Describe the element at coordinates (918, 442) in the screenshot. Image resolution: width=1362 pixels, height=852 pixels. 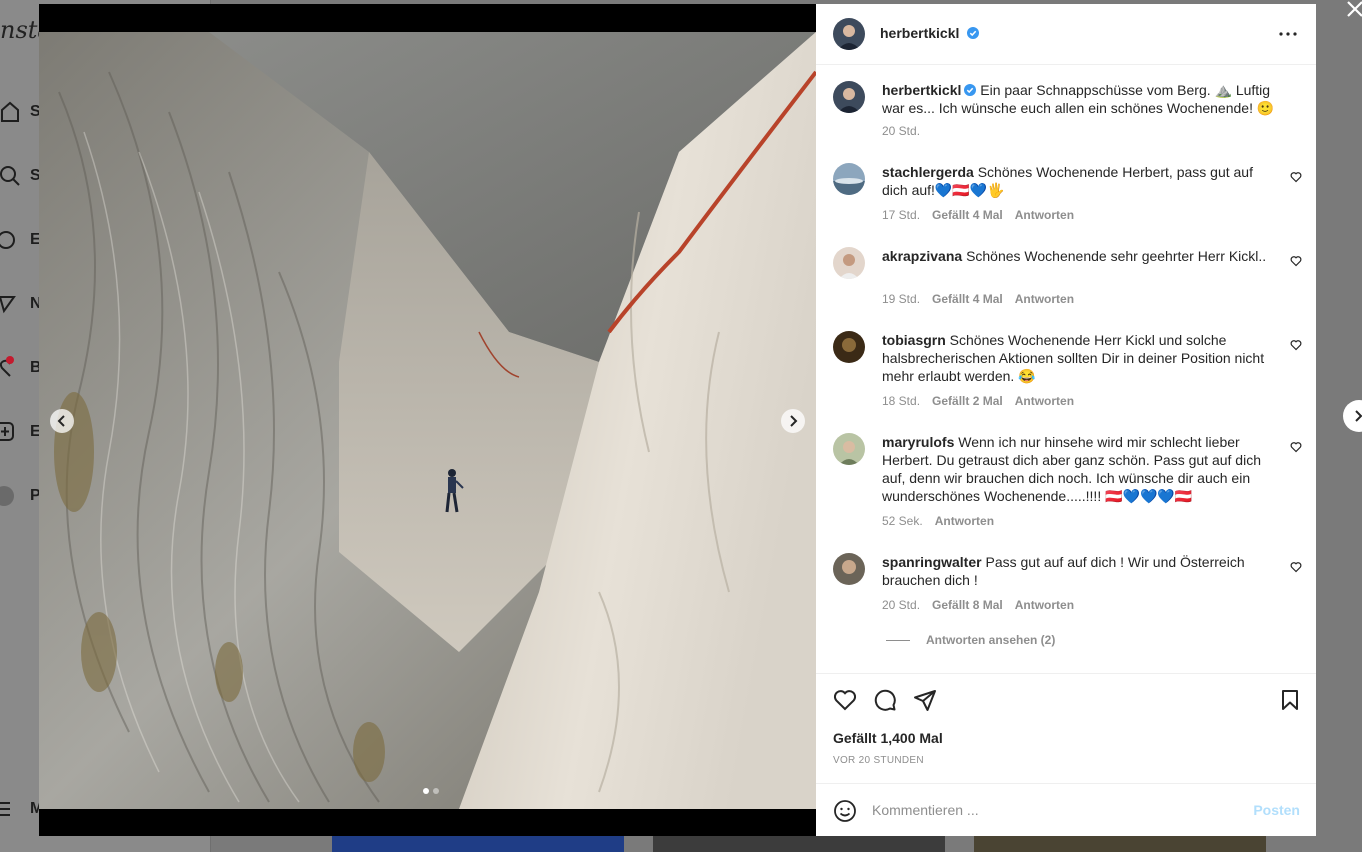
I see `comment-username: maryrulofs` at that location.